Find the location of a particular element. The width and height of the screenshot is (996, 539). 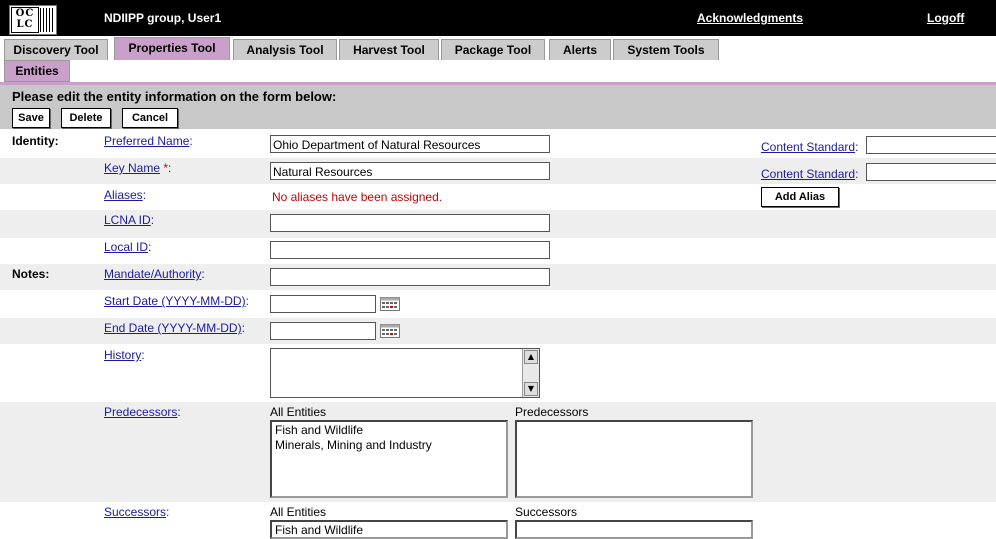

start-date-label: Start Date (YYYY-MM-DD): is located at coordinates (176, 301).